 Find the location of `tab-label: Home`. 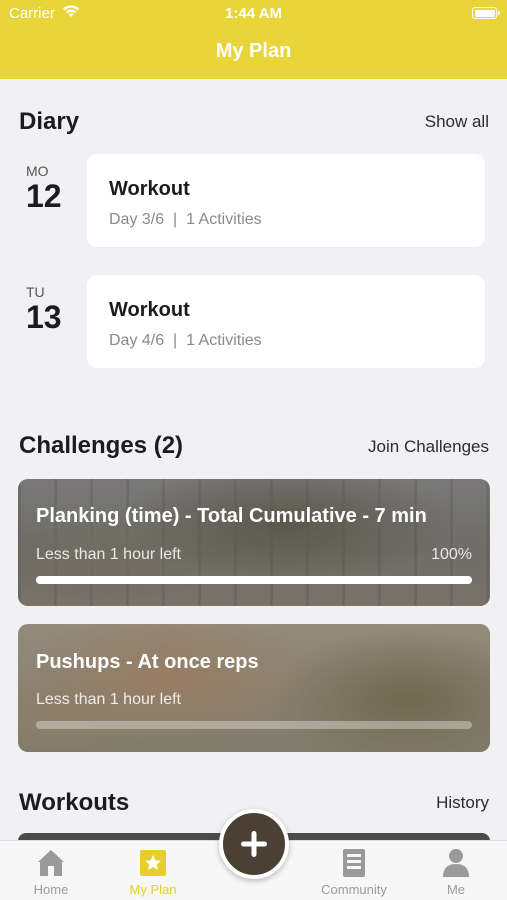

tab-label: Home is located at coordinates (51, 889).